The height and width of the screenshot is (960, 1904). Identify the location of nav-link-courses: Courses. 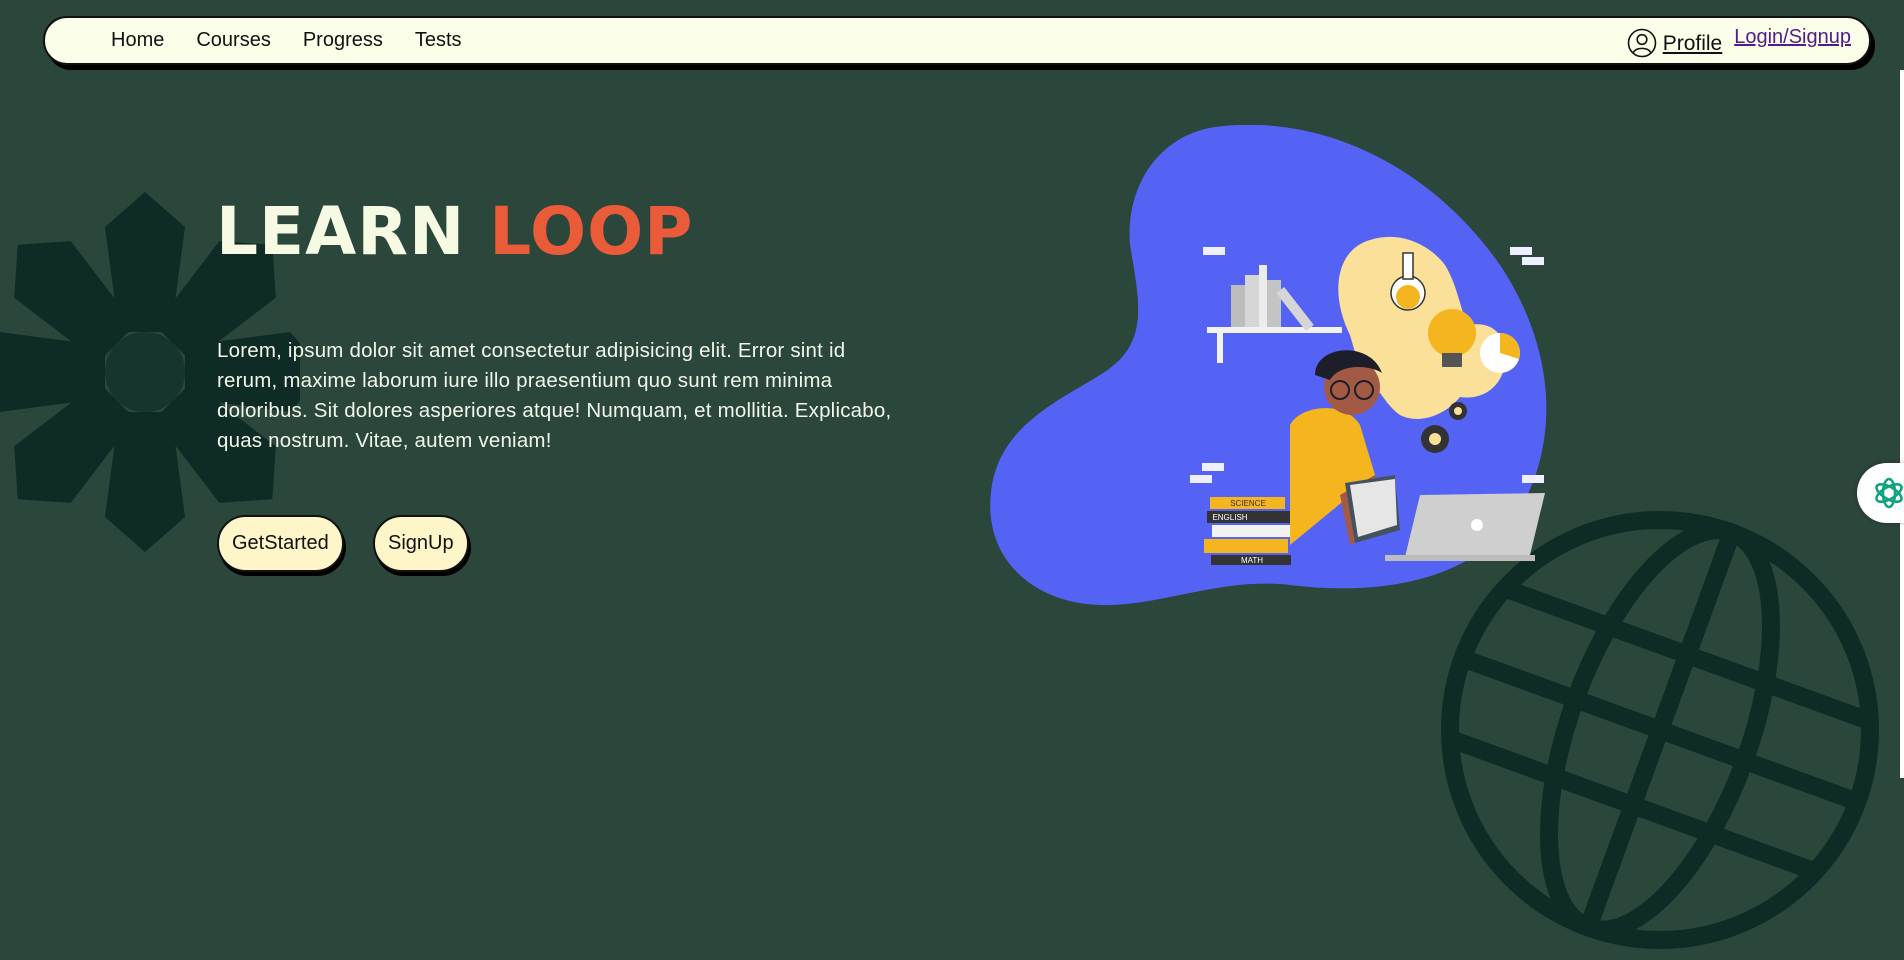
(233, 40).